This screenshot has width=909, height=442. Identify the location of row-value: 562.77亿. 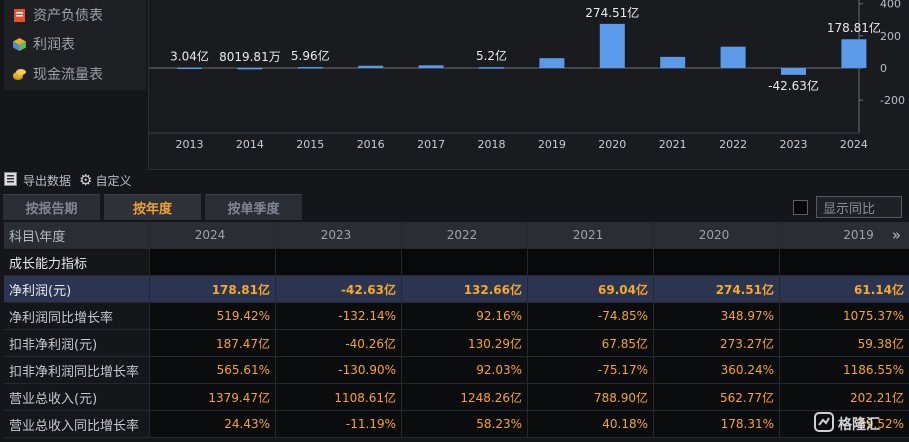
(716, 397).